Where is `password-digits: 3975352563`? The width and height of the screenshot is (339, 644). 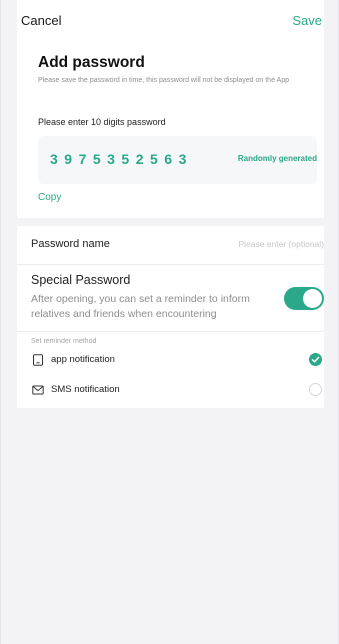
password-digits: 3975352563 is located at coordinates (121, 159).